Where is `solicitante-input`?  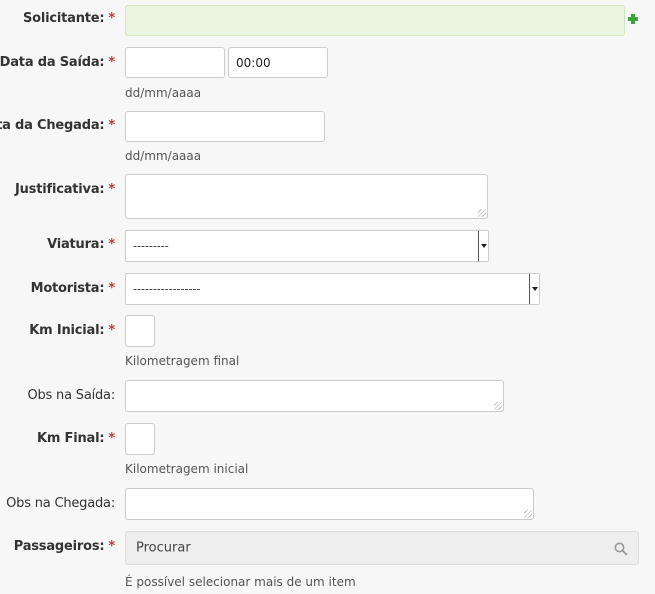 solicitante-input is located at coordinates (375, 20).